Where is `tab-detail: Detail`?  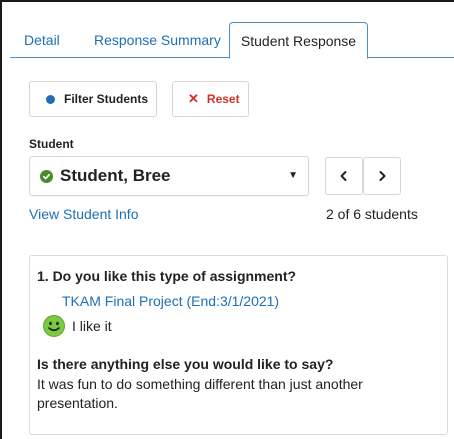 tab-detail: Detail is located at coordinates (42, 40).